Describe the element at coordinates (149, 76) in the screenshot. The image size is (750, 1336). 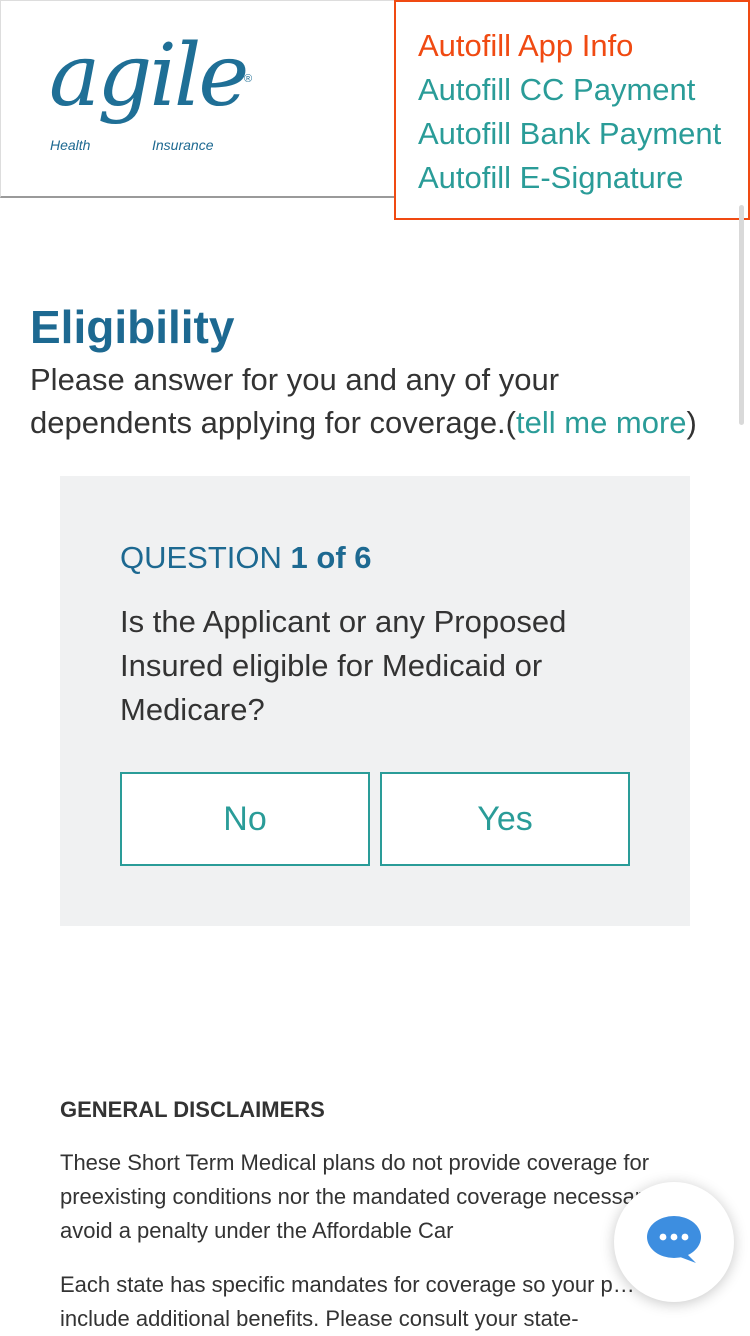
I see `logo-word: agile` at that location.